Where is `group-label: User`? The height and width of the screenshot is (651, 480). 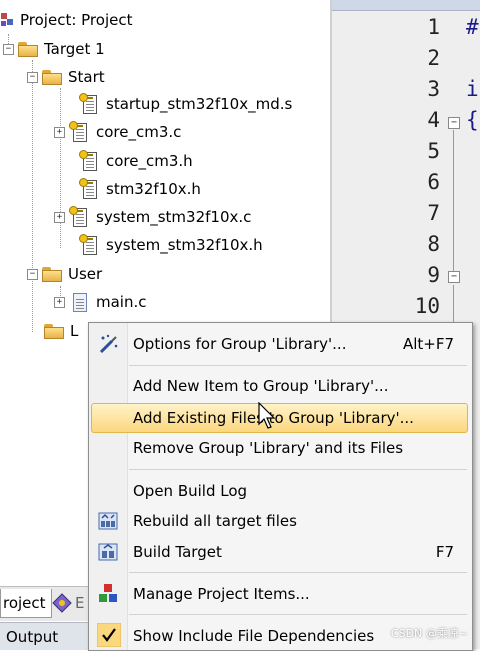 group-label: User is located at coordinates (85, 274).